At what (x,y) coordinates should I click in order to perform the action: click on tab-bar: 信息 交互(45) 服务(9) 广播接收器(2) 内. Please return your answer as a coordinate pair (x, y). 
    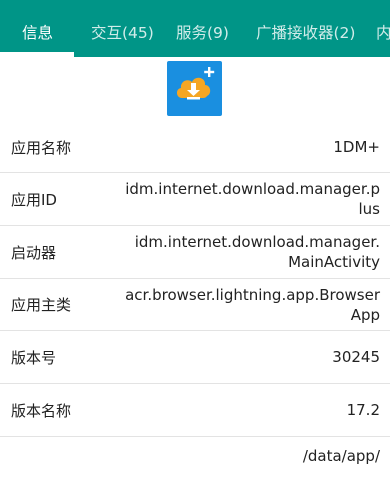
    Looking at the image, I should click on (195, 28).